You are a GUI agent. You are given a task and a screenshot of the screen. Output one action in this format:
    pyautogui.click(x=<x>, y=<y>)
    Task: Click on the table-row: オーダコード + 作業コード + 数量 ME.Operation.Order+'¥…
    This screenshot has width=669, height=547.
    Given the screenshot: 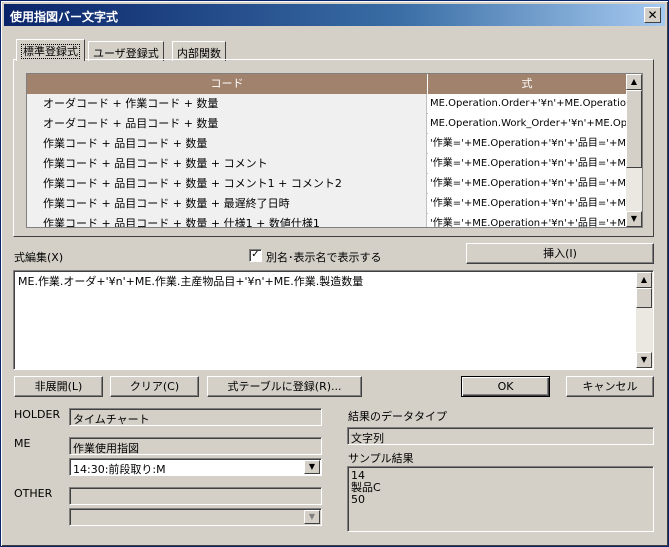 What is the action you would take?
    pyautogui.click(x=327, y=104)
    